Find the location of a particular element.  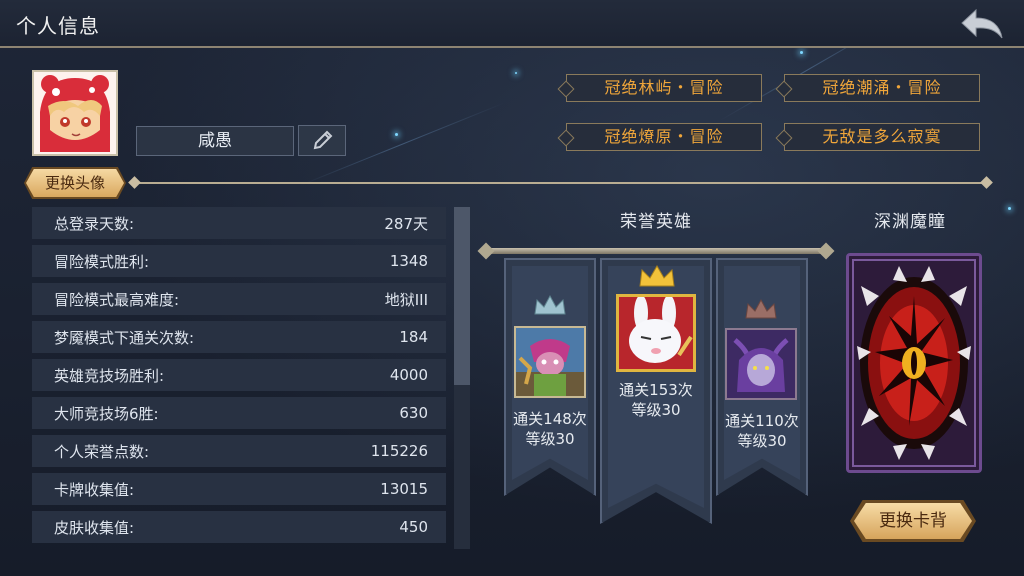

stat-row: 皮肤收集值: 450 is located at coordinates (239, 527).